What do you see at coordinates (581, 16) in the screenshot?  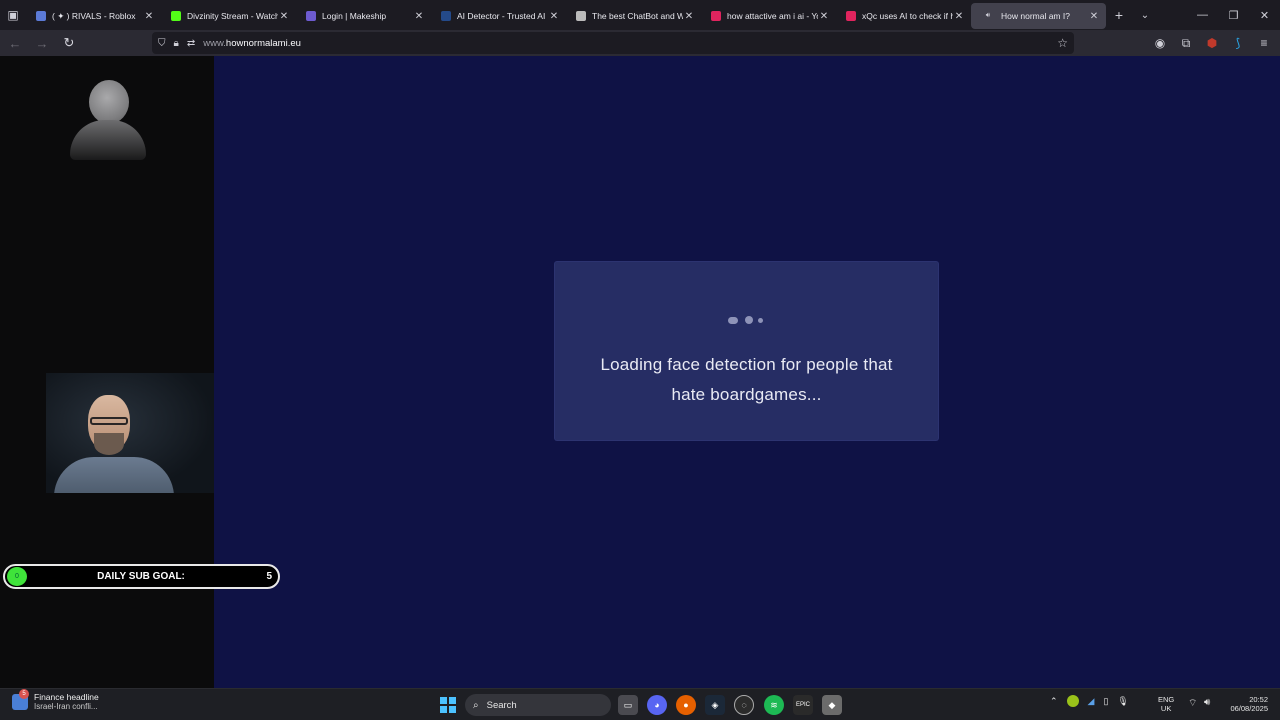 I see `chatbot-icon` at bounding box center [581, 16].